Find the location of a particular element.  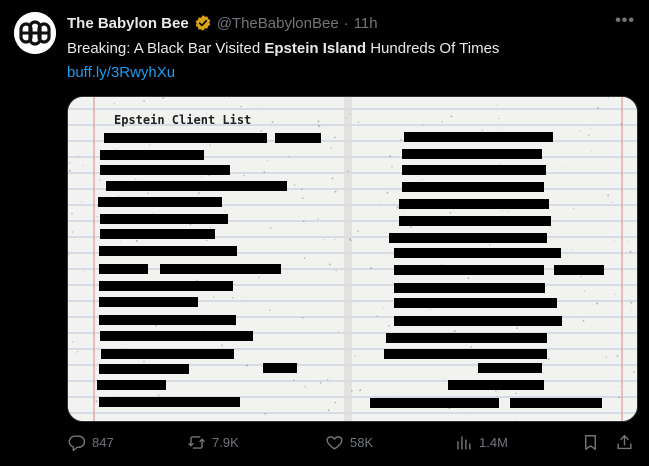

repost-button: 7.9K is located at coordinates (213, 442).